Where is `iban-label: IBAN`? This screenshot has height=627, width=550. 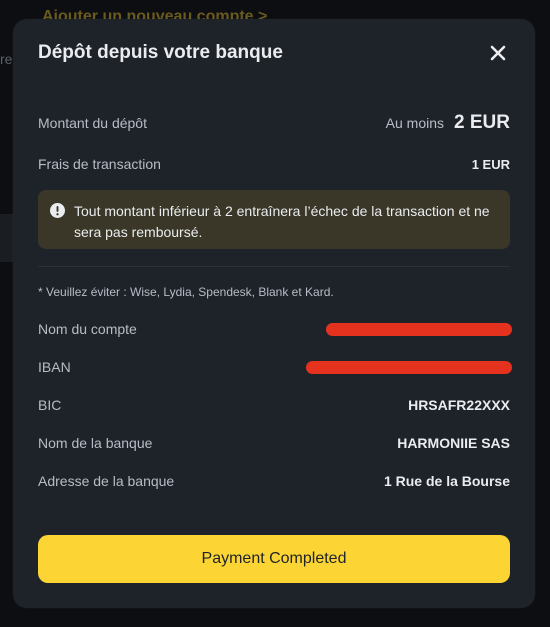
iban-label: IBAN is located at coordinates (54, 367).